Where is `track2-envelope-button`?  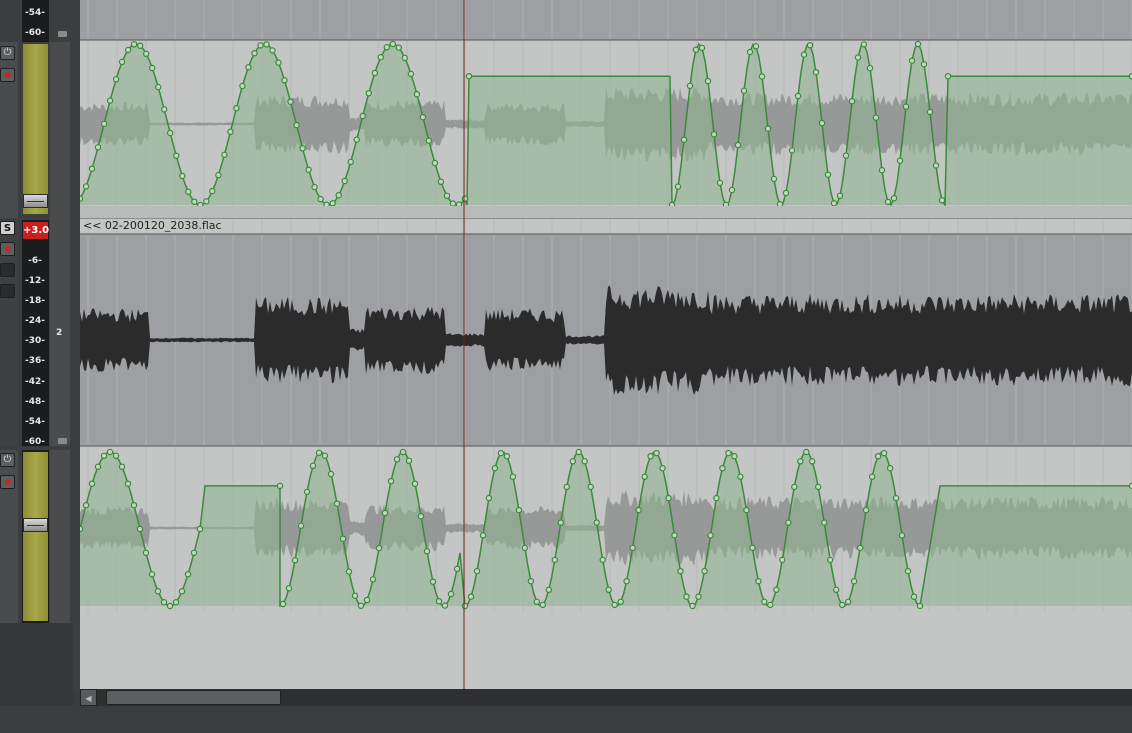
track2-envelope-button is located at coordinates (7, 291).